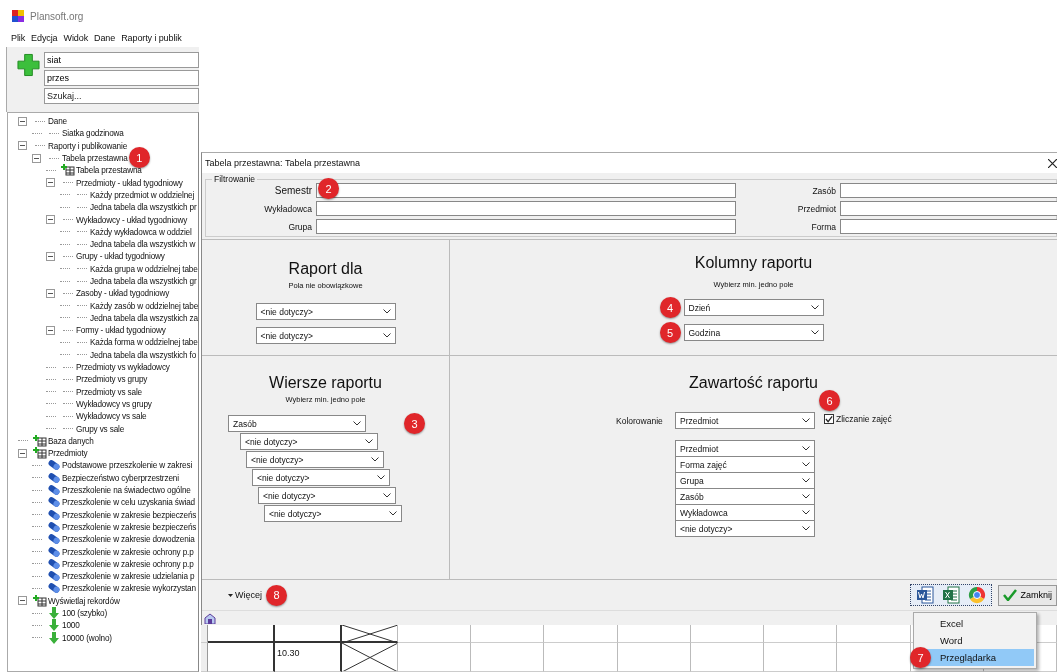 The height and width of the screenshot is (672, 1057). Describe the element at coordinates (84, 601) in the screenshot. I see `tree-item: Wyświetlaj rekordów` at that location.